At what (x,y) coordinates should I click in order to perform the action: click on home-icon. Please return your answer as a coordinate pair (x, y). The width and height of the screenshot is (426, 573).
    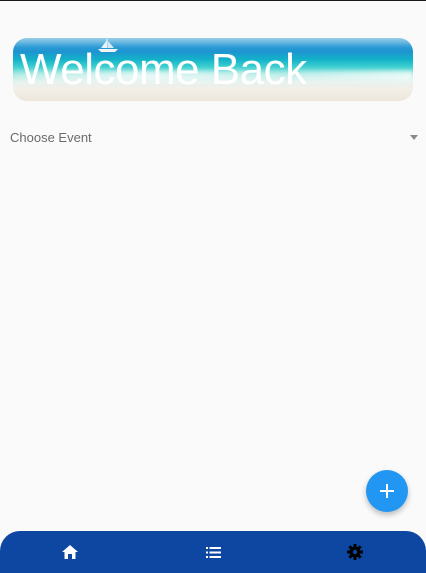
    Looking at the image, I should click on (70, 552).